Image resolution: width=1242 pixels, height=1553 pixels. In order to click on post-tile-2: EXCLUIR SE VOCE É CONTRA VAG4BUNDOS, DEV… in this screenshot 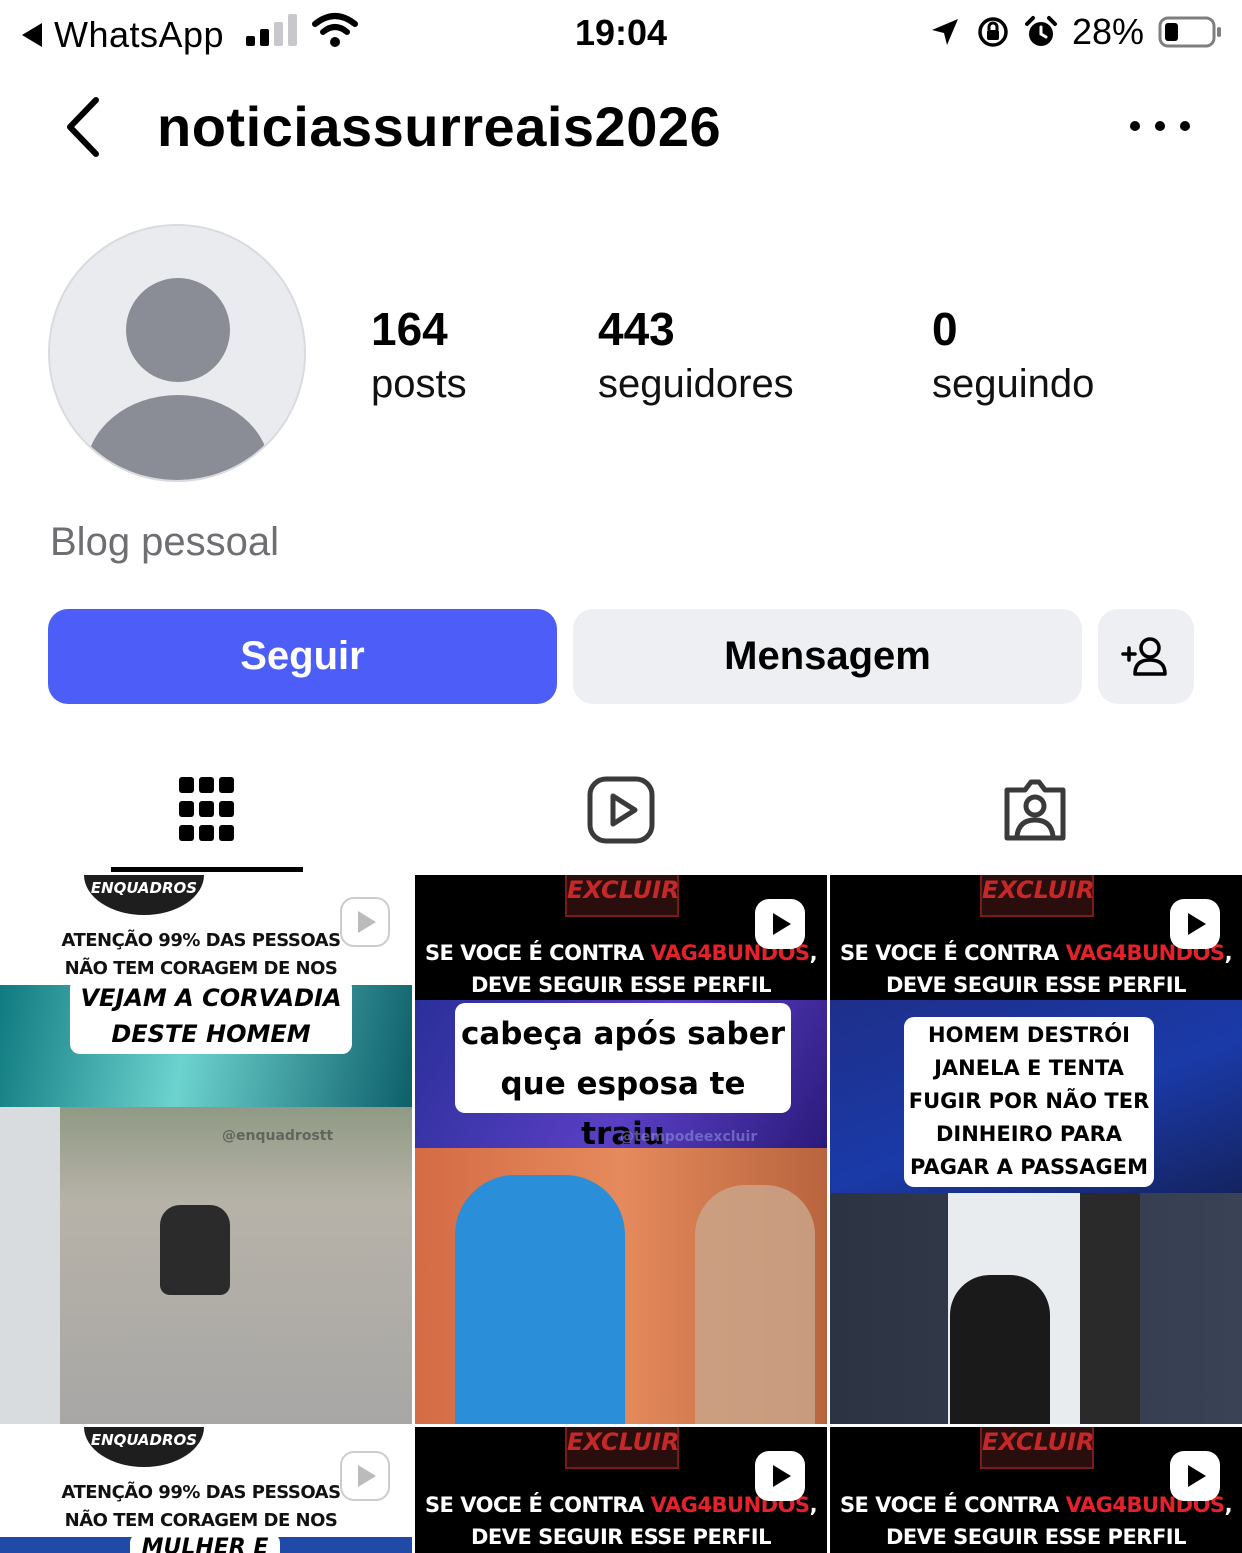, I will do `click(621, 1149)`.